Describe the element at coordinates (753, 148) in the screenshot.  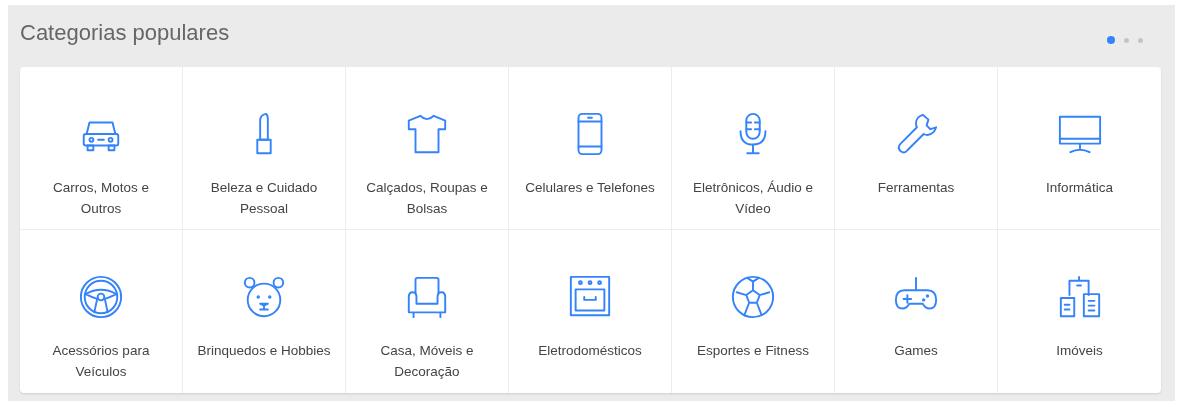
I see `category-tile: Eletrônicos, Áudio e Vídeo` at that location.